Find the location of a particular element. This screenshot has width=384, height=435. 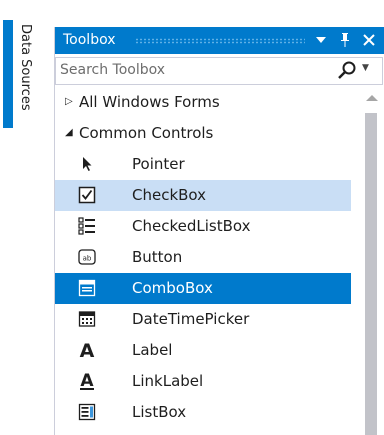

item-label: Label is located at coordinates (152, 350).